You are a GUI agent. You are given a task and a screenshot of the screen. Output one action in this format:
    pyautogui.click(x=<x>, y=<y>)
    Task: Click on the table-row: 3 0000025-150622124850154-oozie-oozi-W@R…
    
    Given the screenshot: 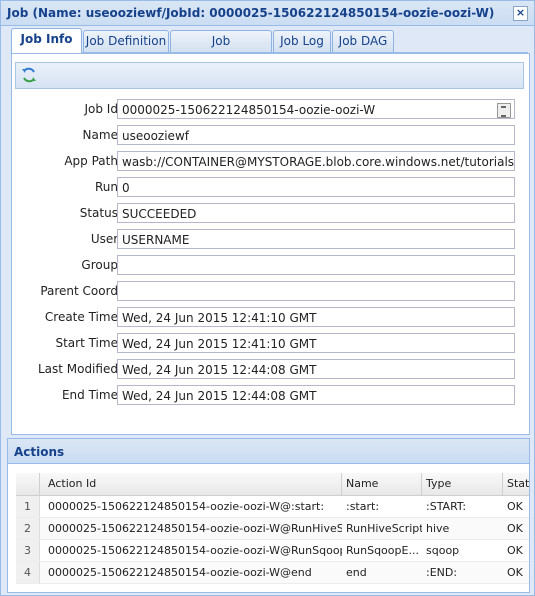 What is the action you would take?
    pyautogui.click(x=272, y=551)
    